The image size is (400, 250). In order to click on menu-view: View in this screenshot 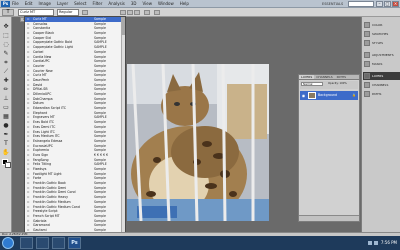, I will do `click(148, 4)`.